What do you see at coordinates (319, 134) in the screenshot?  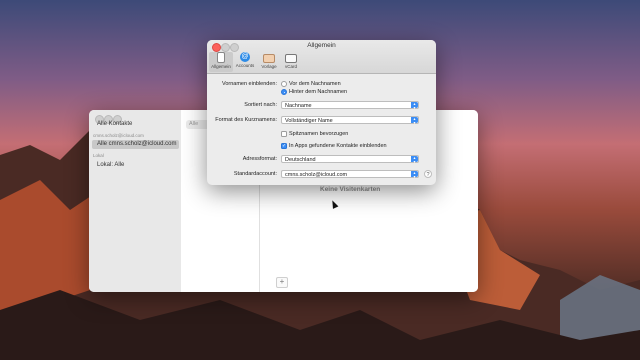 I see `prefer-nicknames-label: Spitznamen bevorzugen` at bounding box center [319, 134].